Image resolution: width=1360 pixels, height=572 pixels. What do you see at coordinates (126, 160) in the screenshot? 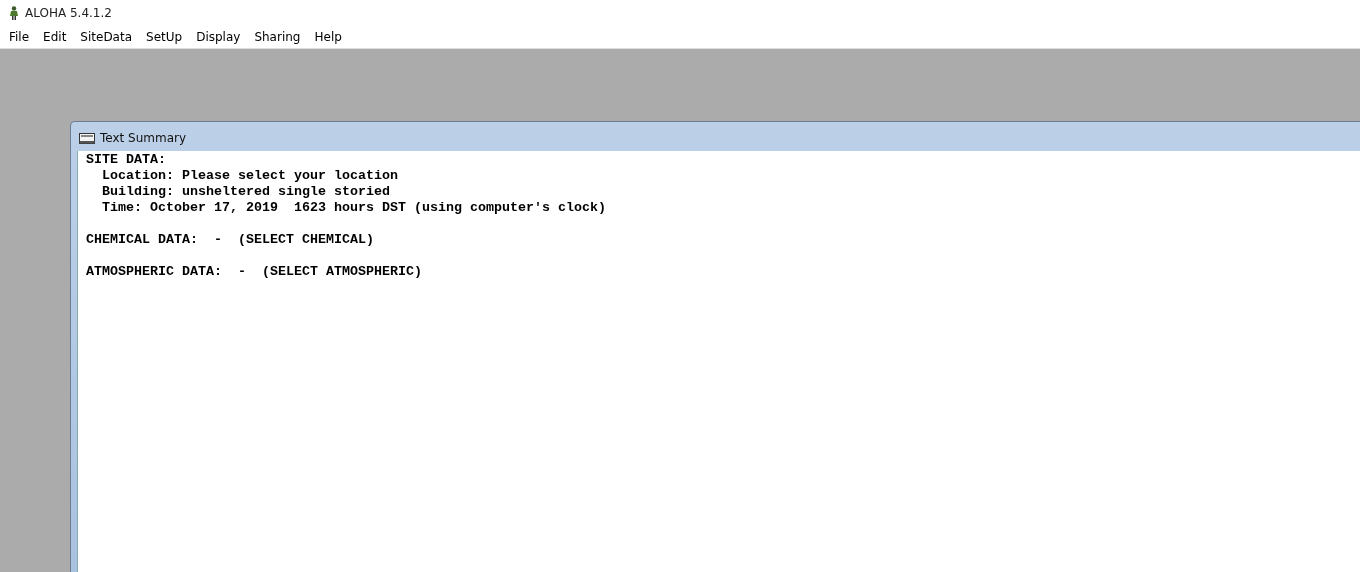
I see `section-heading: SITE DATA:` at bounding box center [126, 160].